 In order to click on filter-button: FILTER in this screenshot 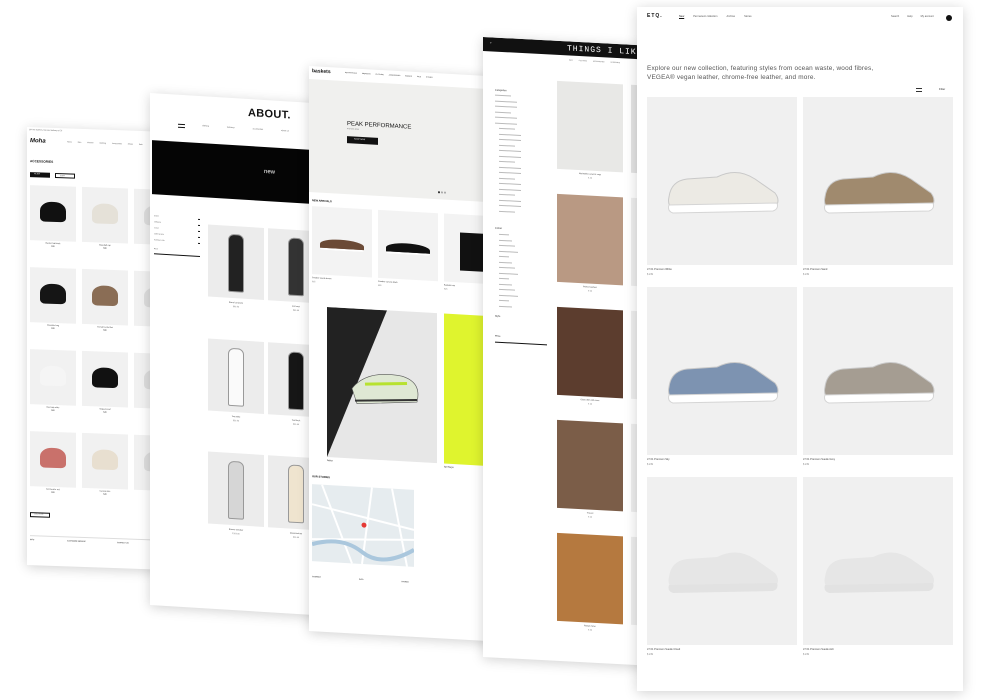, I will do `click(40, 175)`.